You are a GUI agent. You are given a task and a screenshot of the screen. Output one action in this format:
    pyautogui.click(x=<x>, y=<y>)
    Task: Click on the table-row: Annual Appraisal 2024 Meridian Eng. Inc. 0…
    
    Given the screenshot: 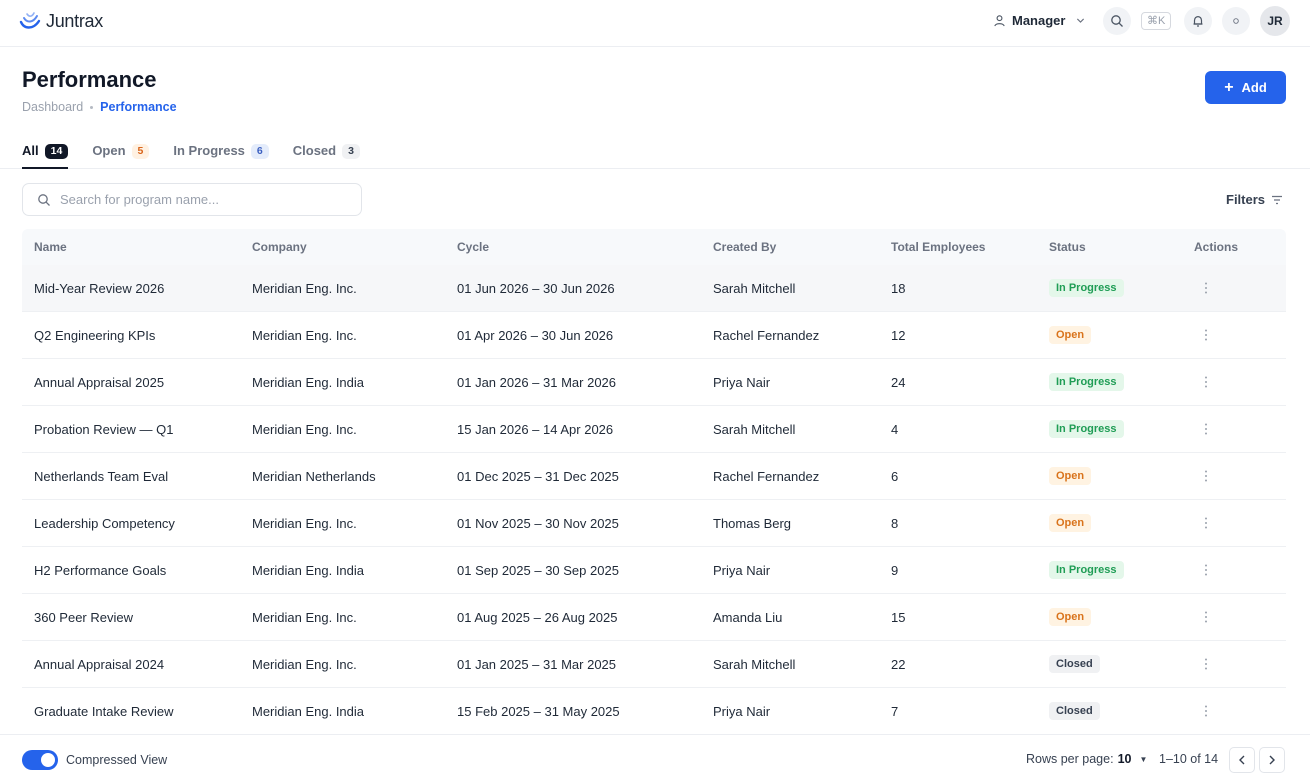 What is the action you would take?
    pyautogui.click(x=654, y=664)
    